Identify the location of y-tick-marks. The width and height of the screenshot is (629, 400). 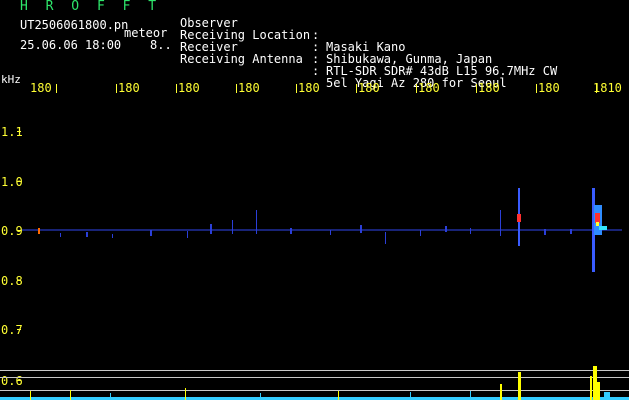
(19, 256).